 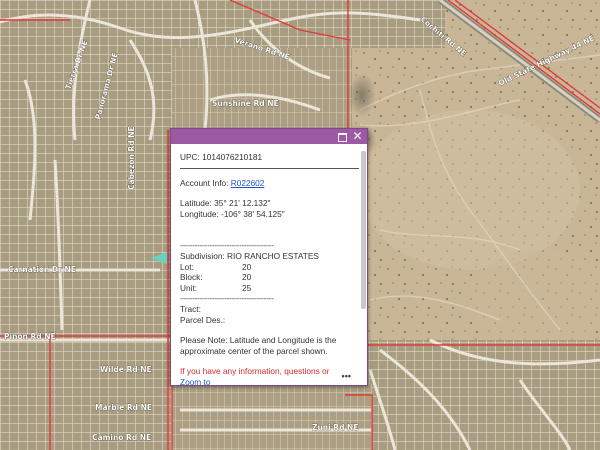 I want to click on close-button: ✕, so click(x=357, y=136).